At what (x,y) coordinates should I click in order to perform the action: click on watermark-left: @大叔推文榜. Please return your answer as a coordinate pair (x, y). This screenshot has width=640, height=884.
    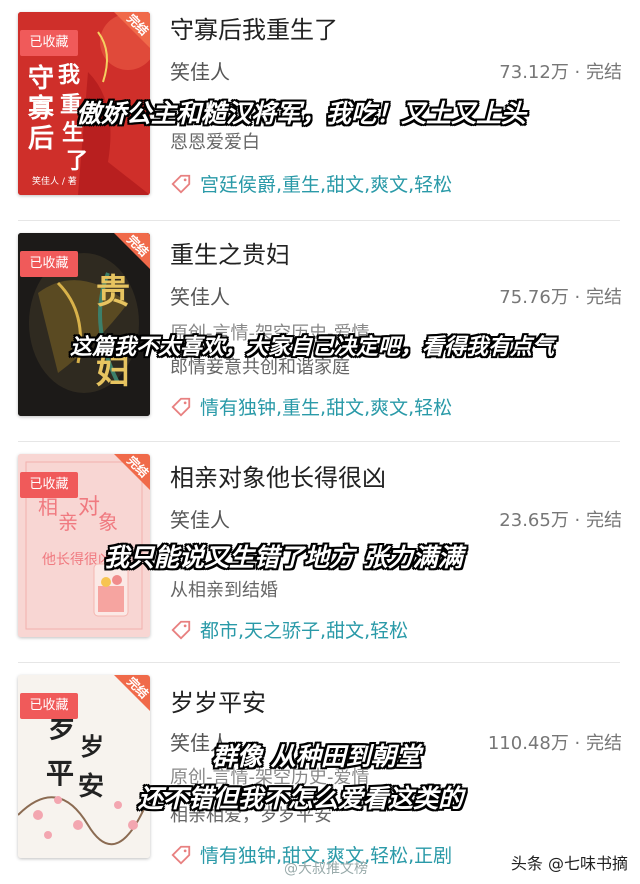
    Looking at the image, I should click on (326, 869).